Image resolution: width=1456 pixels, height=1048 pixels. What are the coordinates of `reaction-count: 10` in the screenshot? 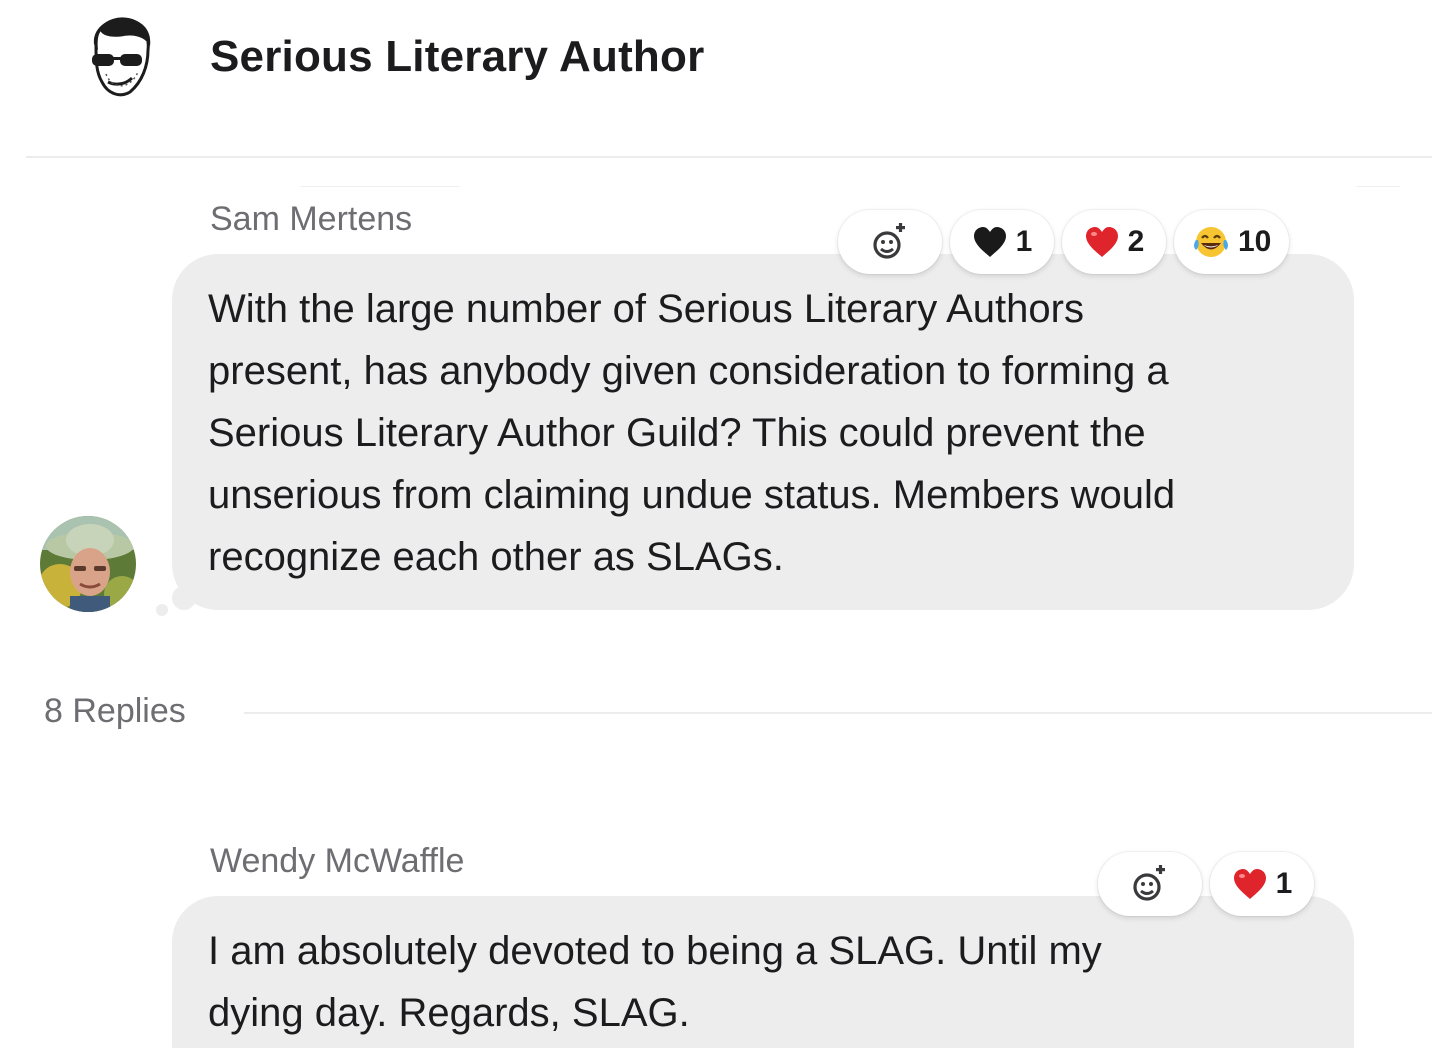 It's located at (1255, 241).